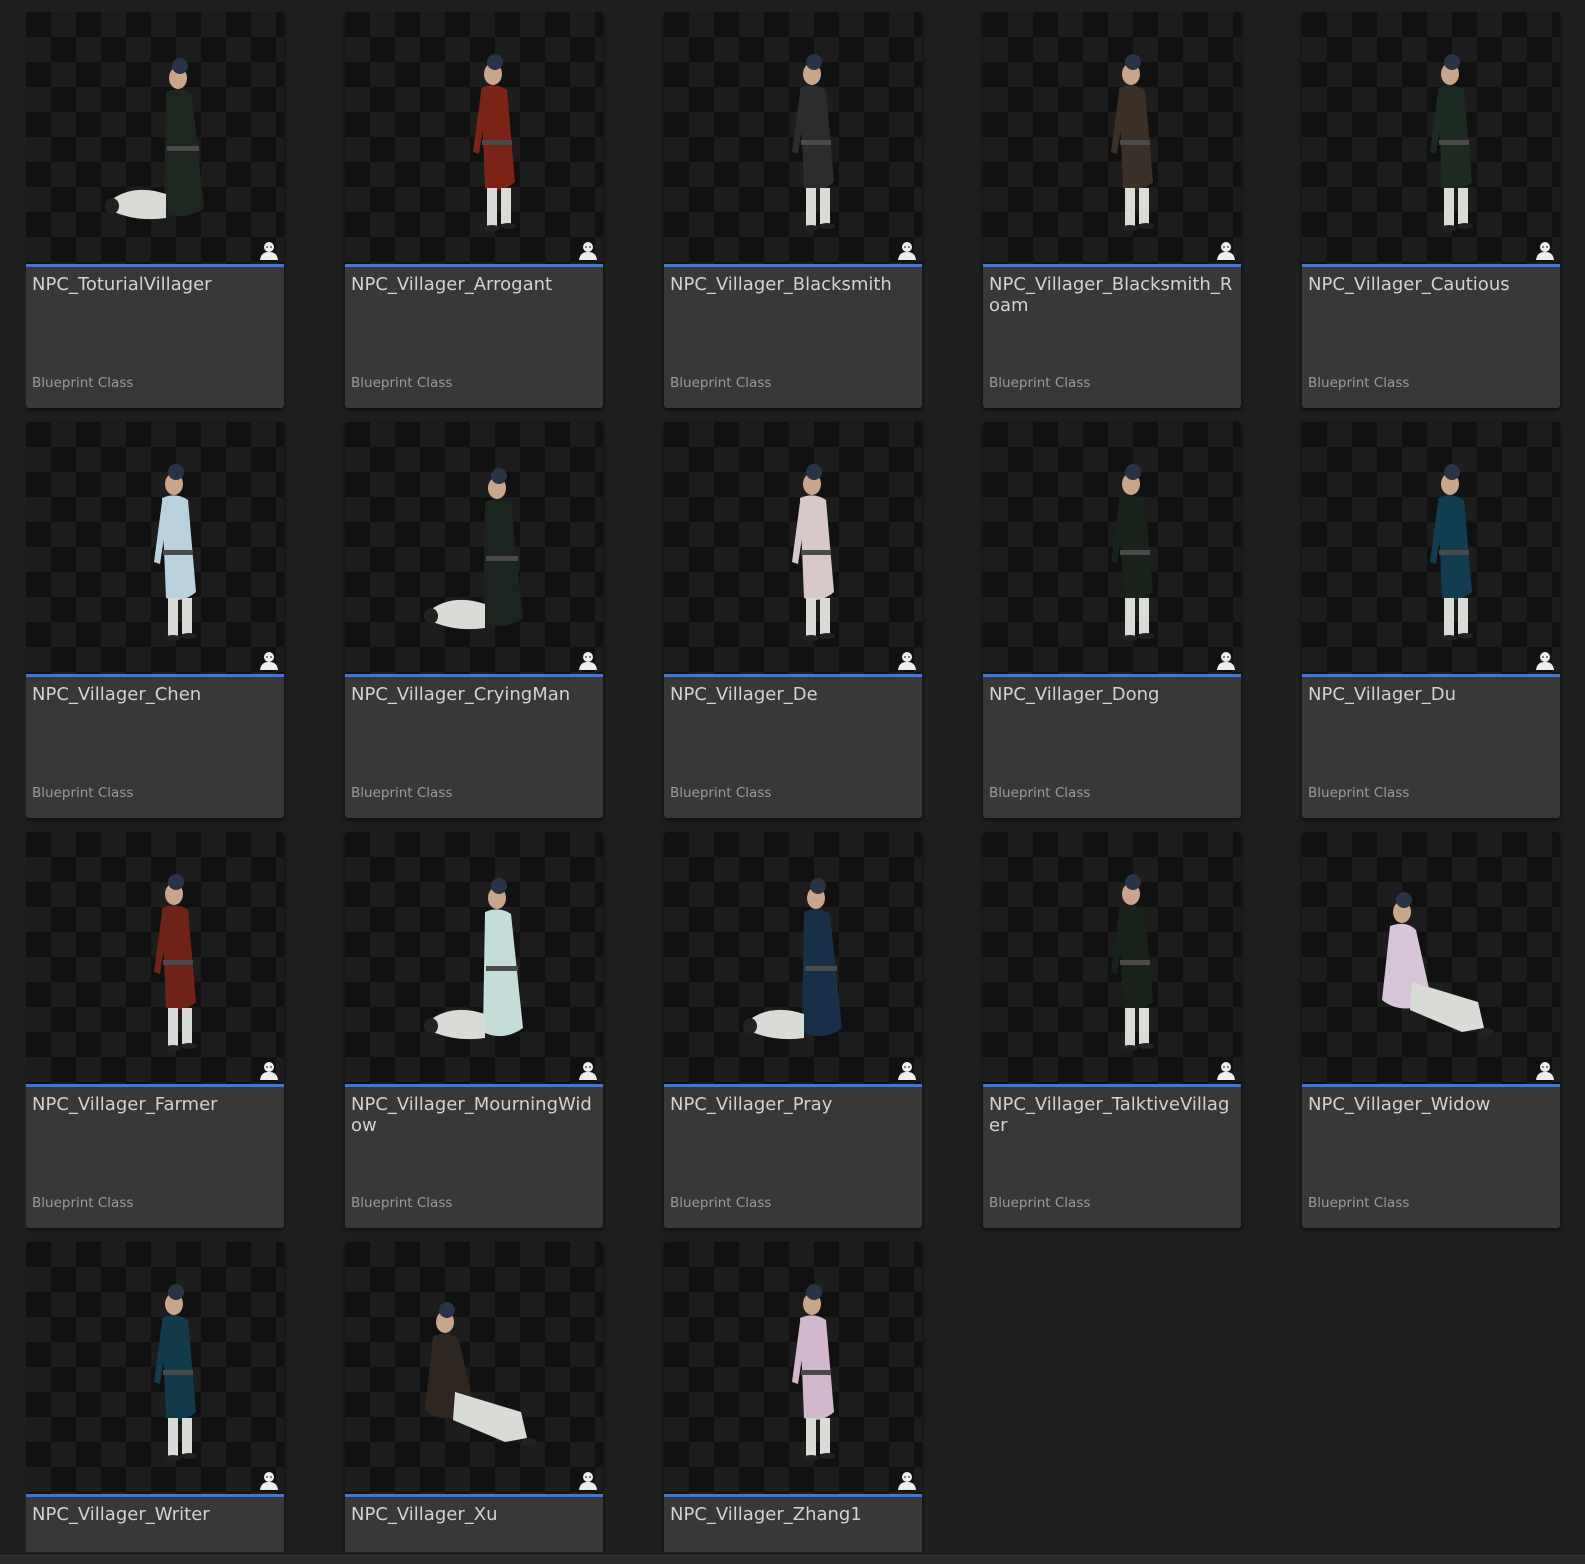 The width and height of the screenshot is (1585, 1564). I want to click on asset-name: NPC_Villager_Blacksmith_Roam, so click(1111, 295).